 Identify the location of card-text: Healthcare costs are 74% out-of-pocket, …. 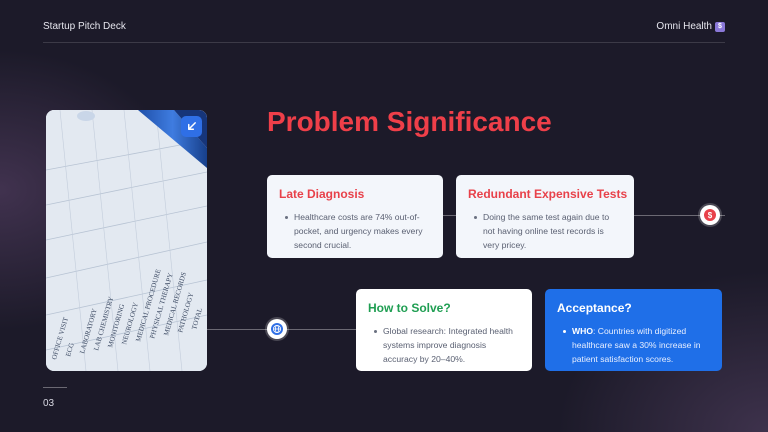
(358, 231).